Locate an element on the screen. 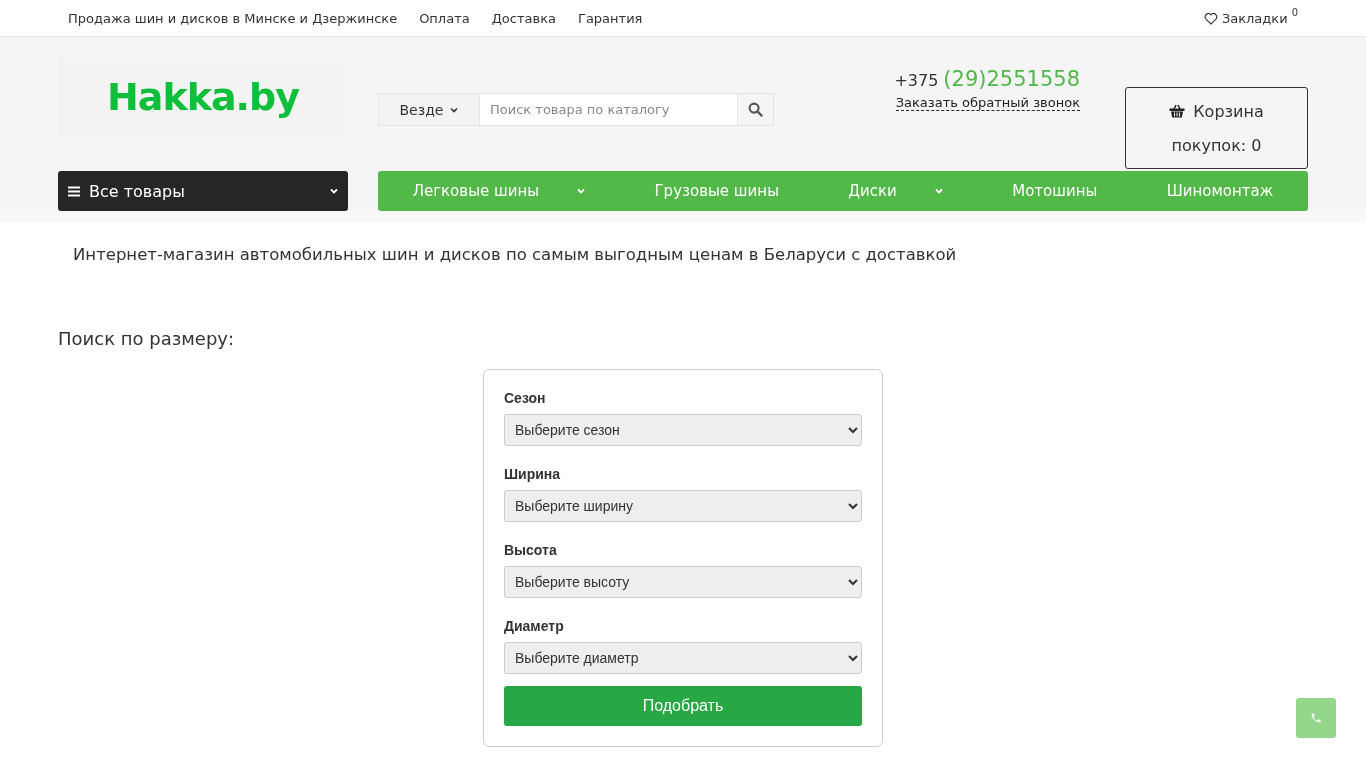 This screenshot has width=1366, height=768. phone-icon is located at coordinates (1316, 718).